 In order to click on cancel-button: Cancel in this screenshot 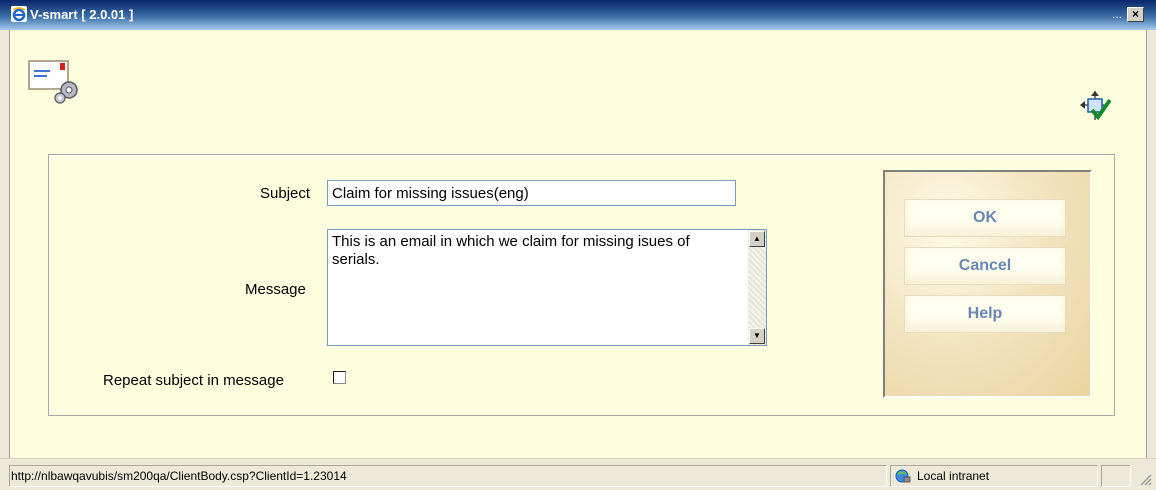, I will do `click(985, 266)`.